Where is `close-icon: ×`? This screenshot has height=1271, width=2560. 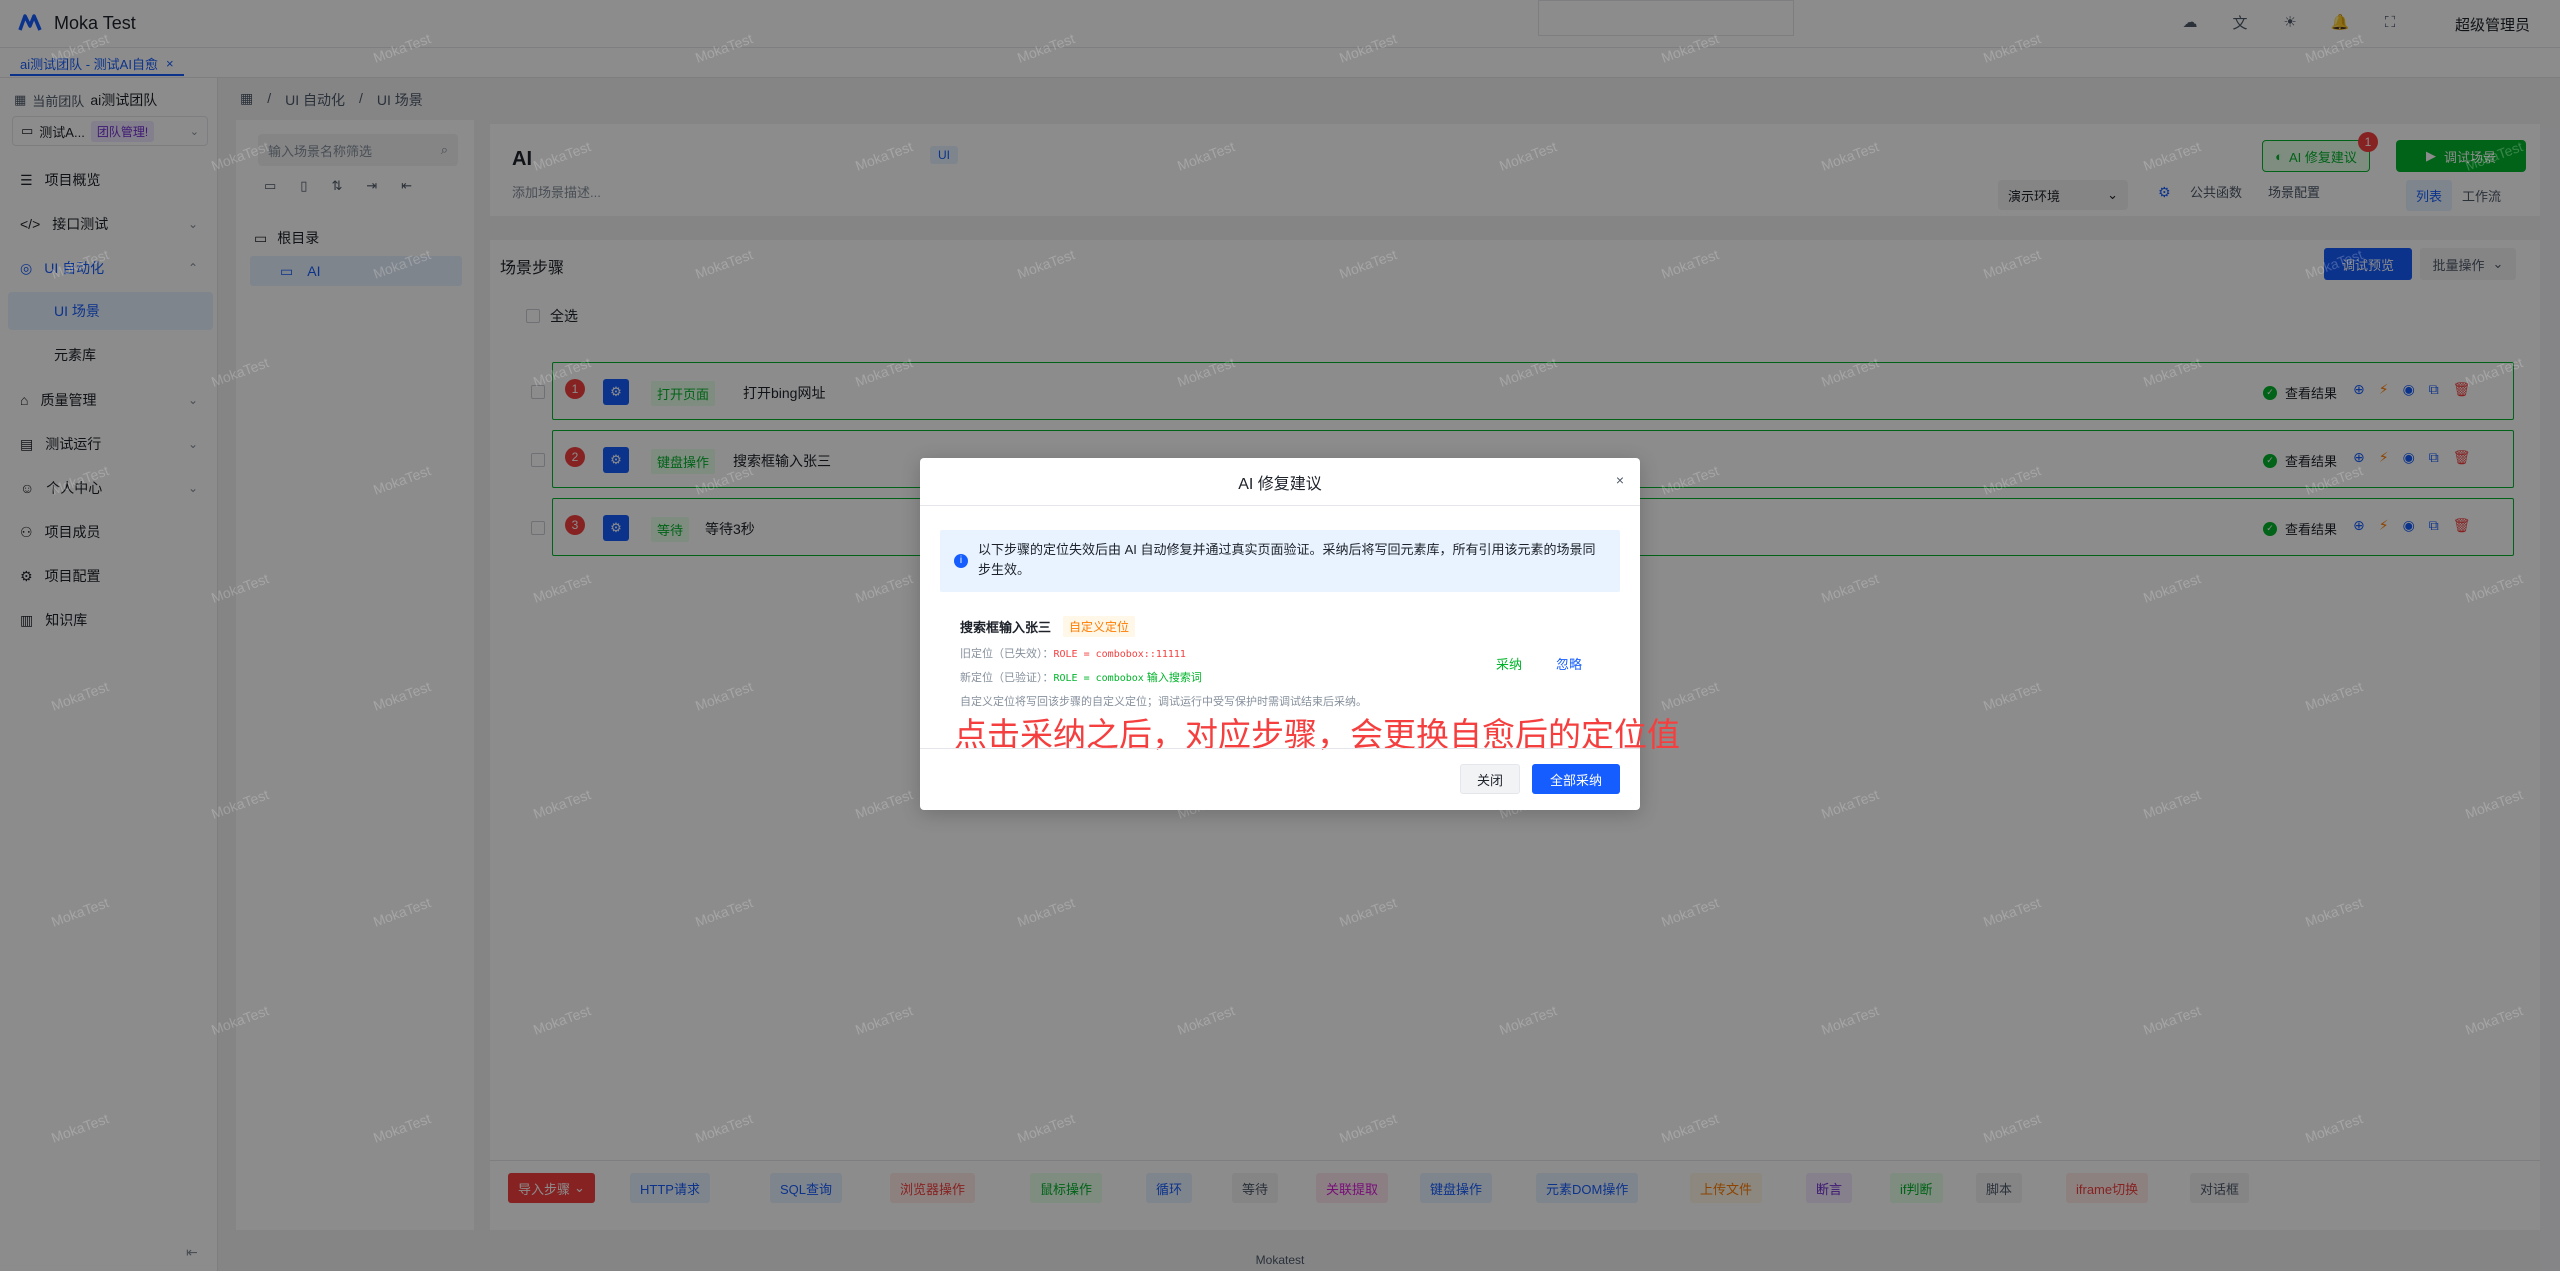
close-icon: × is located at coordinates (1620, 480).